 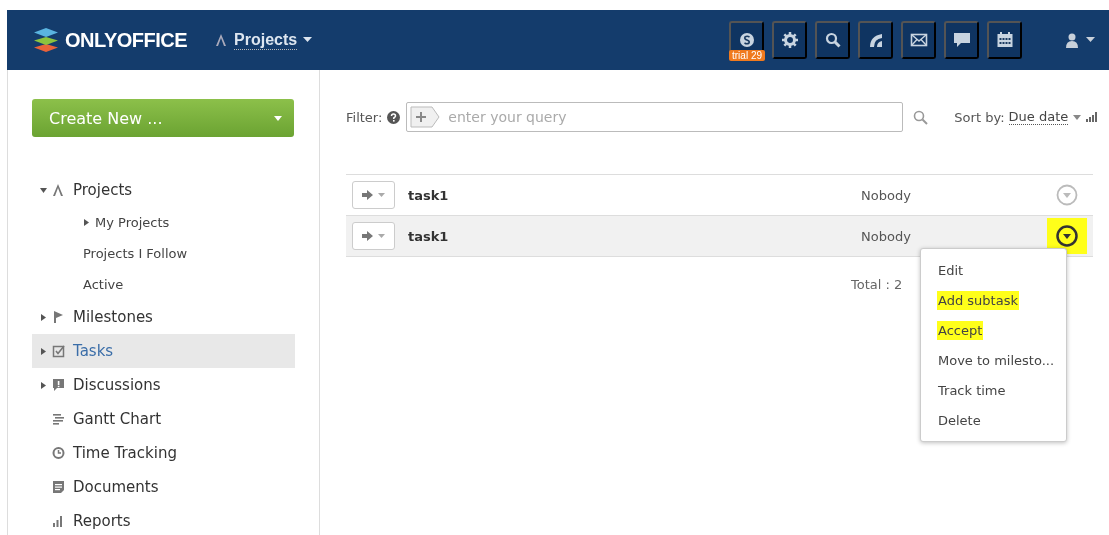 I want to click on bar-chart-icon, so click(x=58, y=521).